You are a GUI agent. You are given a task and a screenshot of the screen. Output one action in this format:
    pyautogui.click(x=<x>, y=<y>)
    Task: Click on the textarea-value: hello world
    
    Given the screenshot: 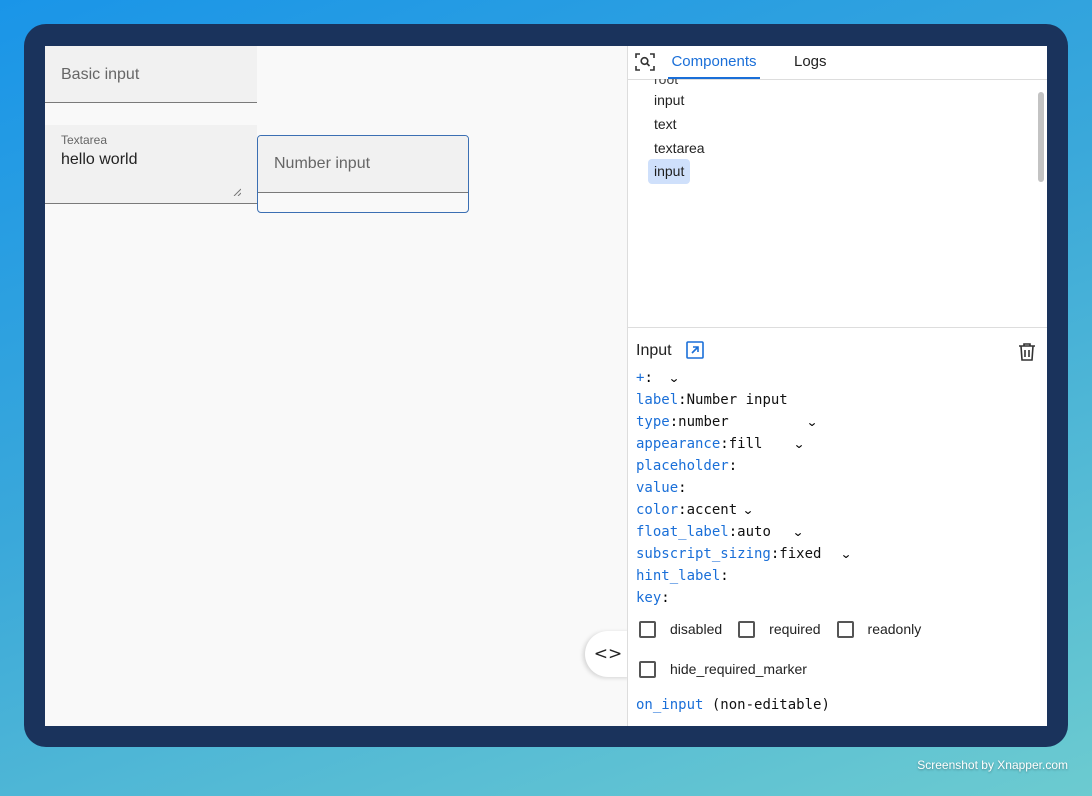 What is the action you would take?
    pyautogui.click(x=99, y=159)
    